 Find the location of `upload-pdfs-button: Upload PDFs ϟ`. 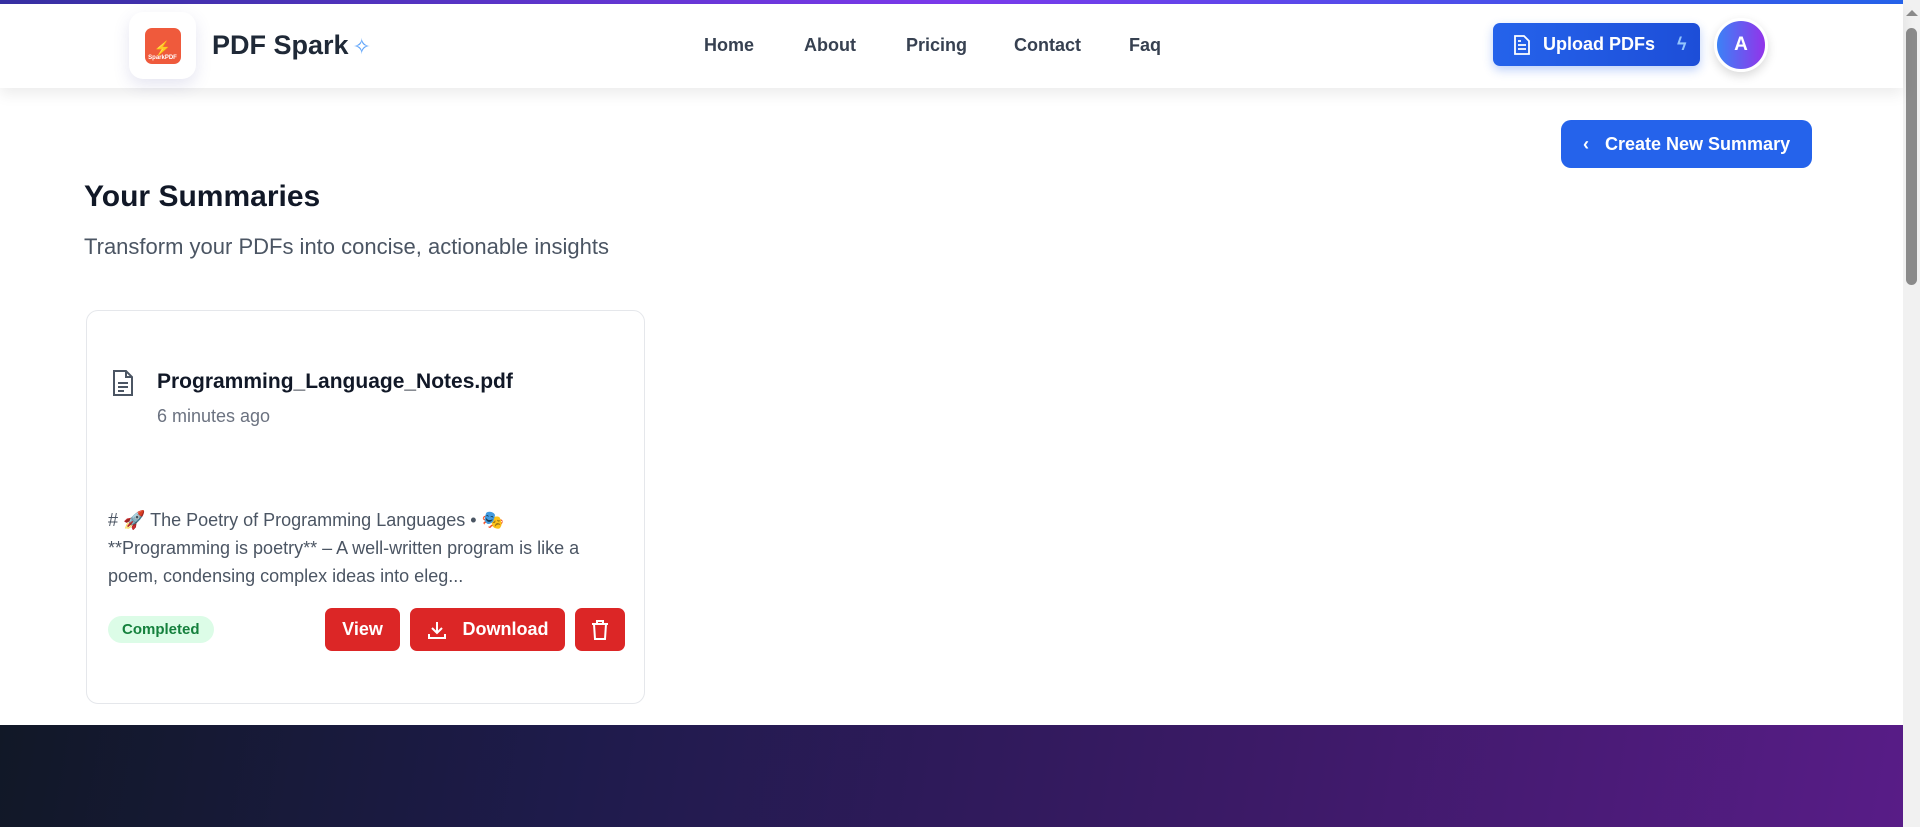

upload-pdfs-button: Upload PDFs ϟ is located at coordinates (1596, 44).